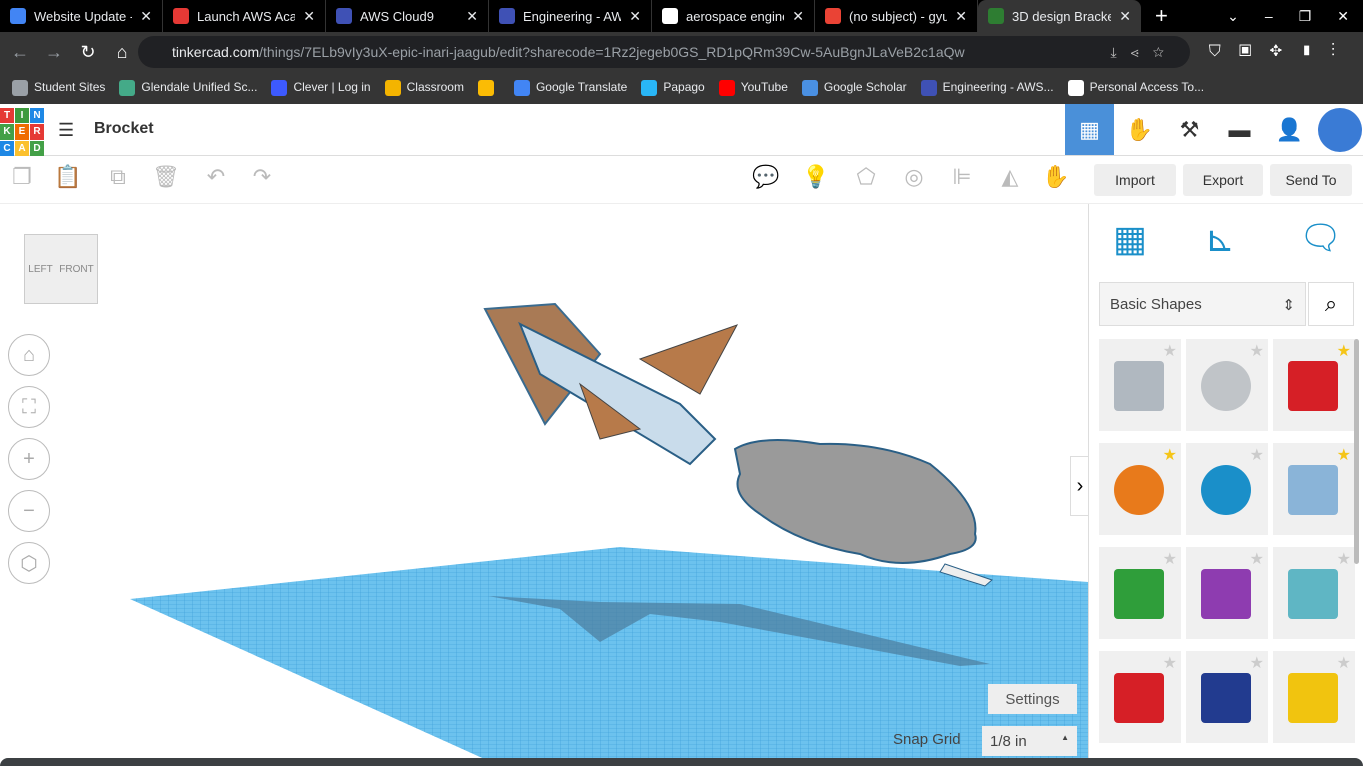  I want to click on browser-tab: AWS Cloud9 ✕, so click(407, 16).